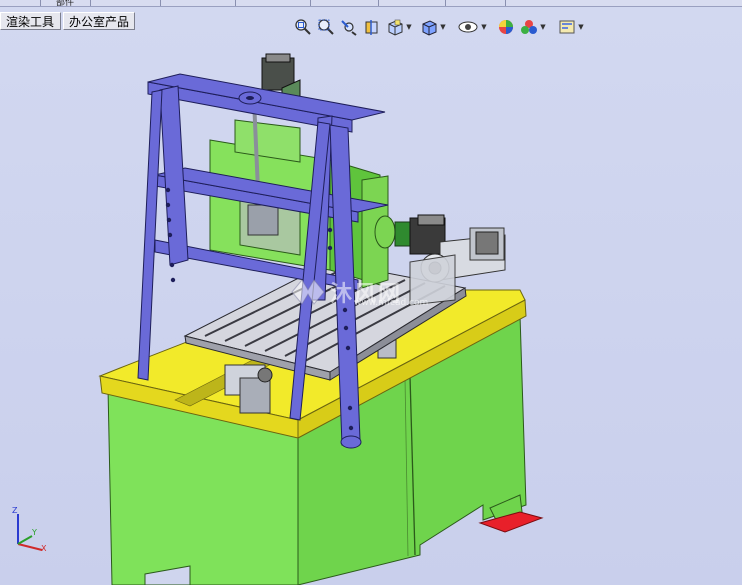  Describe the element at coordinates (308, 292) in the screenshot. I see `watermark-icon` at that location.